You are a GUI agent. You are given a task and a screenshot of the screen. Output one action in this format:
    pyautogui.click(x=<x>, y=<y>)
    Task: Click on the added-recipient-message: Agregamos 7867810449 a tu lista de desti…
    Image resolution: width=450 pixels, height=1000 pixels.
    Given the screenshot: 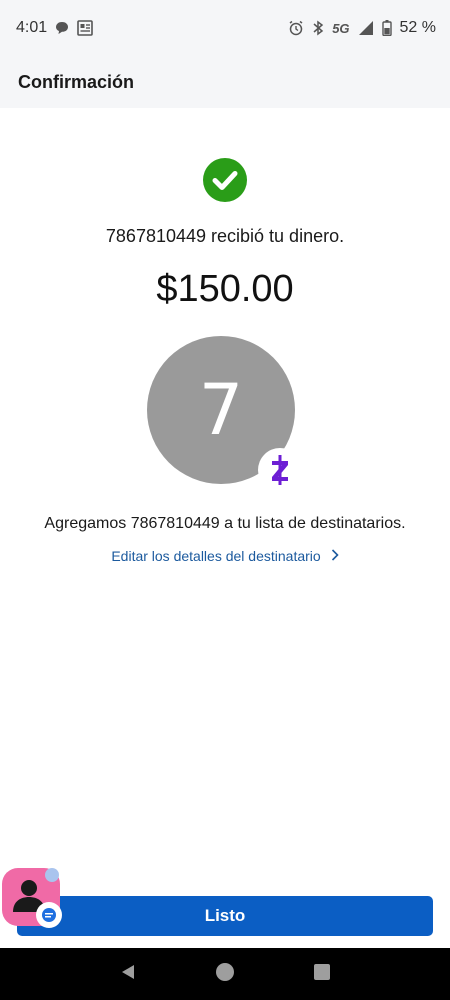 What is the action you would take?
    pyautogui.click(x=225, y=523)
    